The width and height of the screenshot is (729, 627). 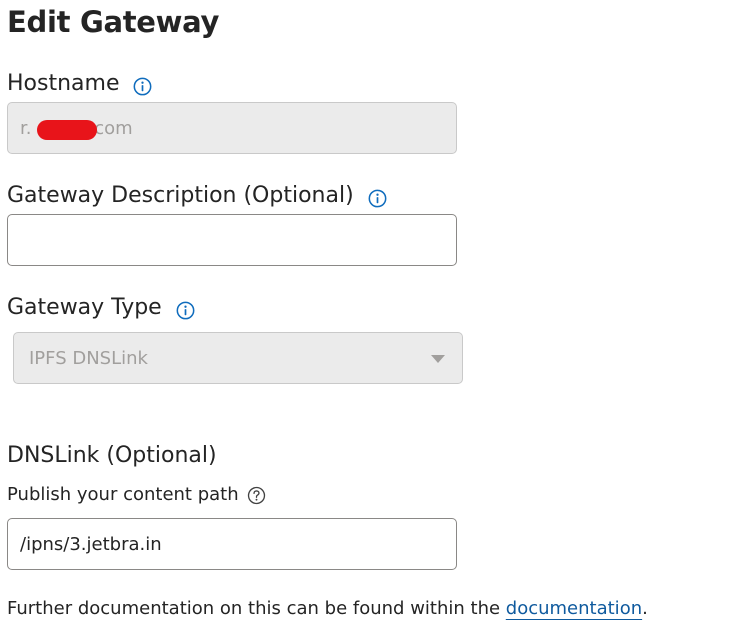 What do you see at coordinates (180, 195) in the screenshot?
I see `description-label: Gateway Description (Optional)` at bounding box center [180, 195].